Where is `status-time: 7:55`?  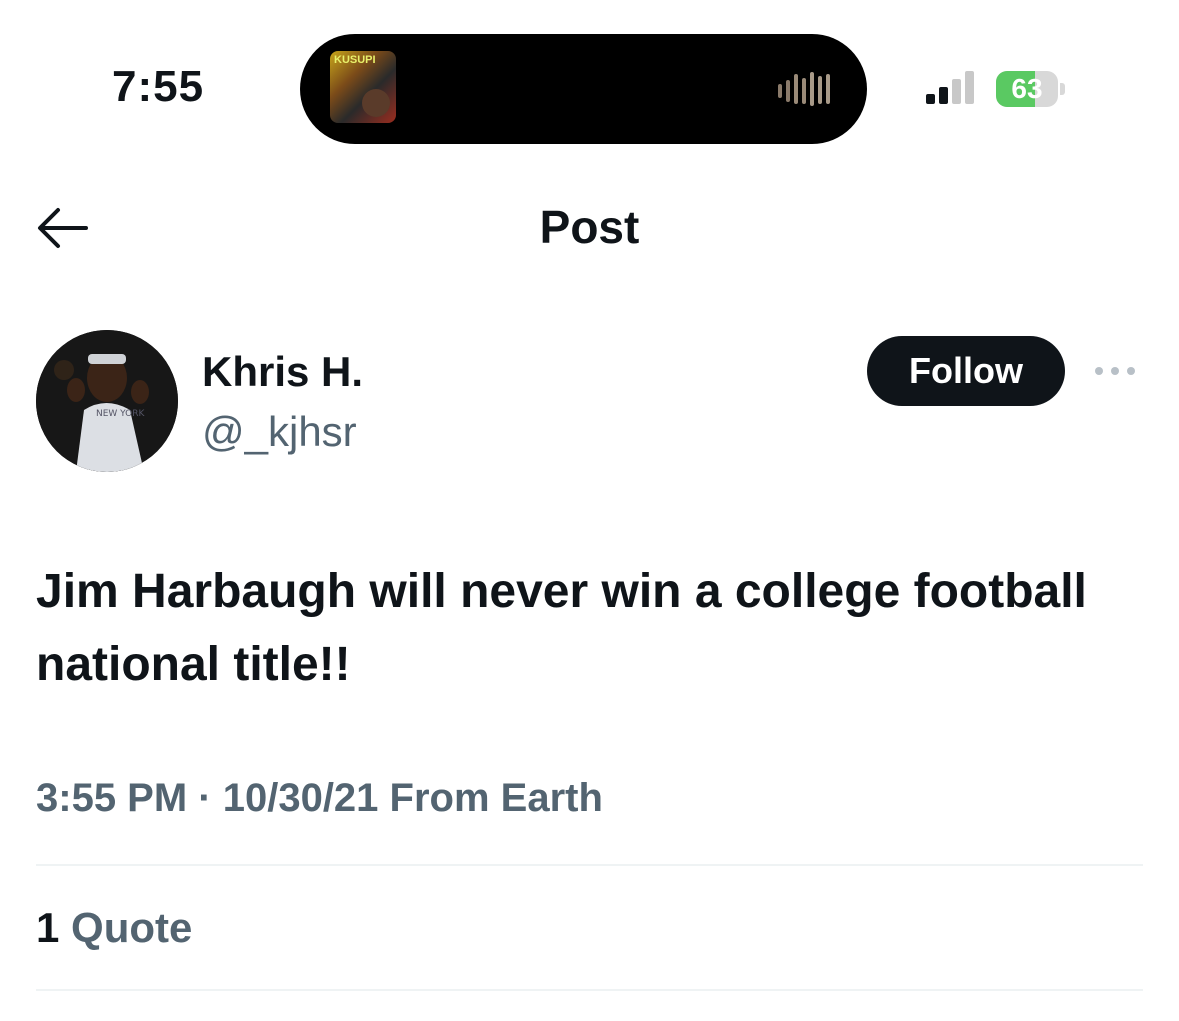
status-time: 7:55 is located at coordinates (158, 86).